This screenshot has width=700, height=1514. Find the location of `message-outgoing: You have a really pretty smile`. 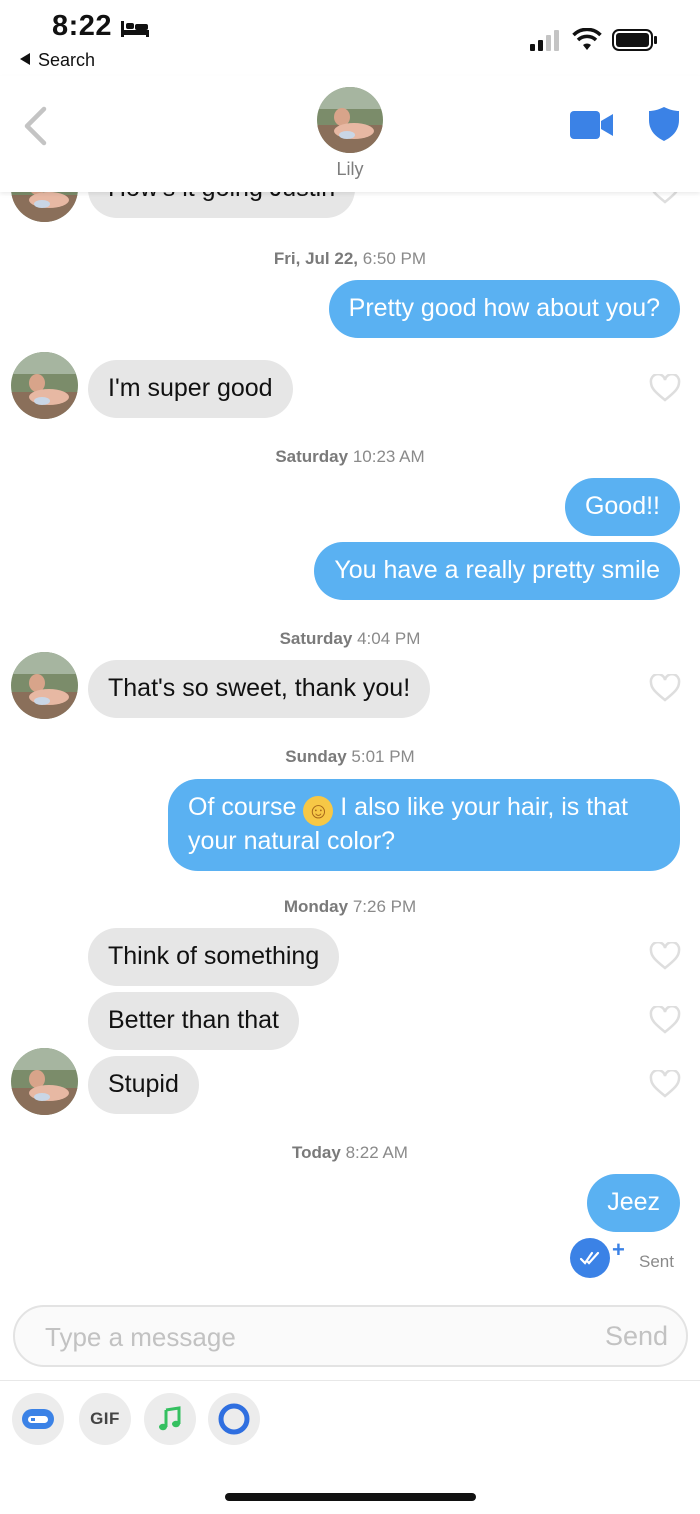

message-outgoing: You have a really pretty smile is located at coordinates (497, 571).